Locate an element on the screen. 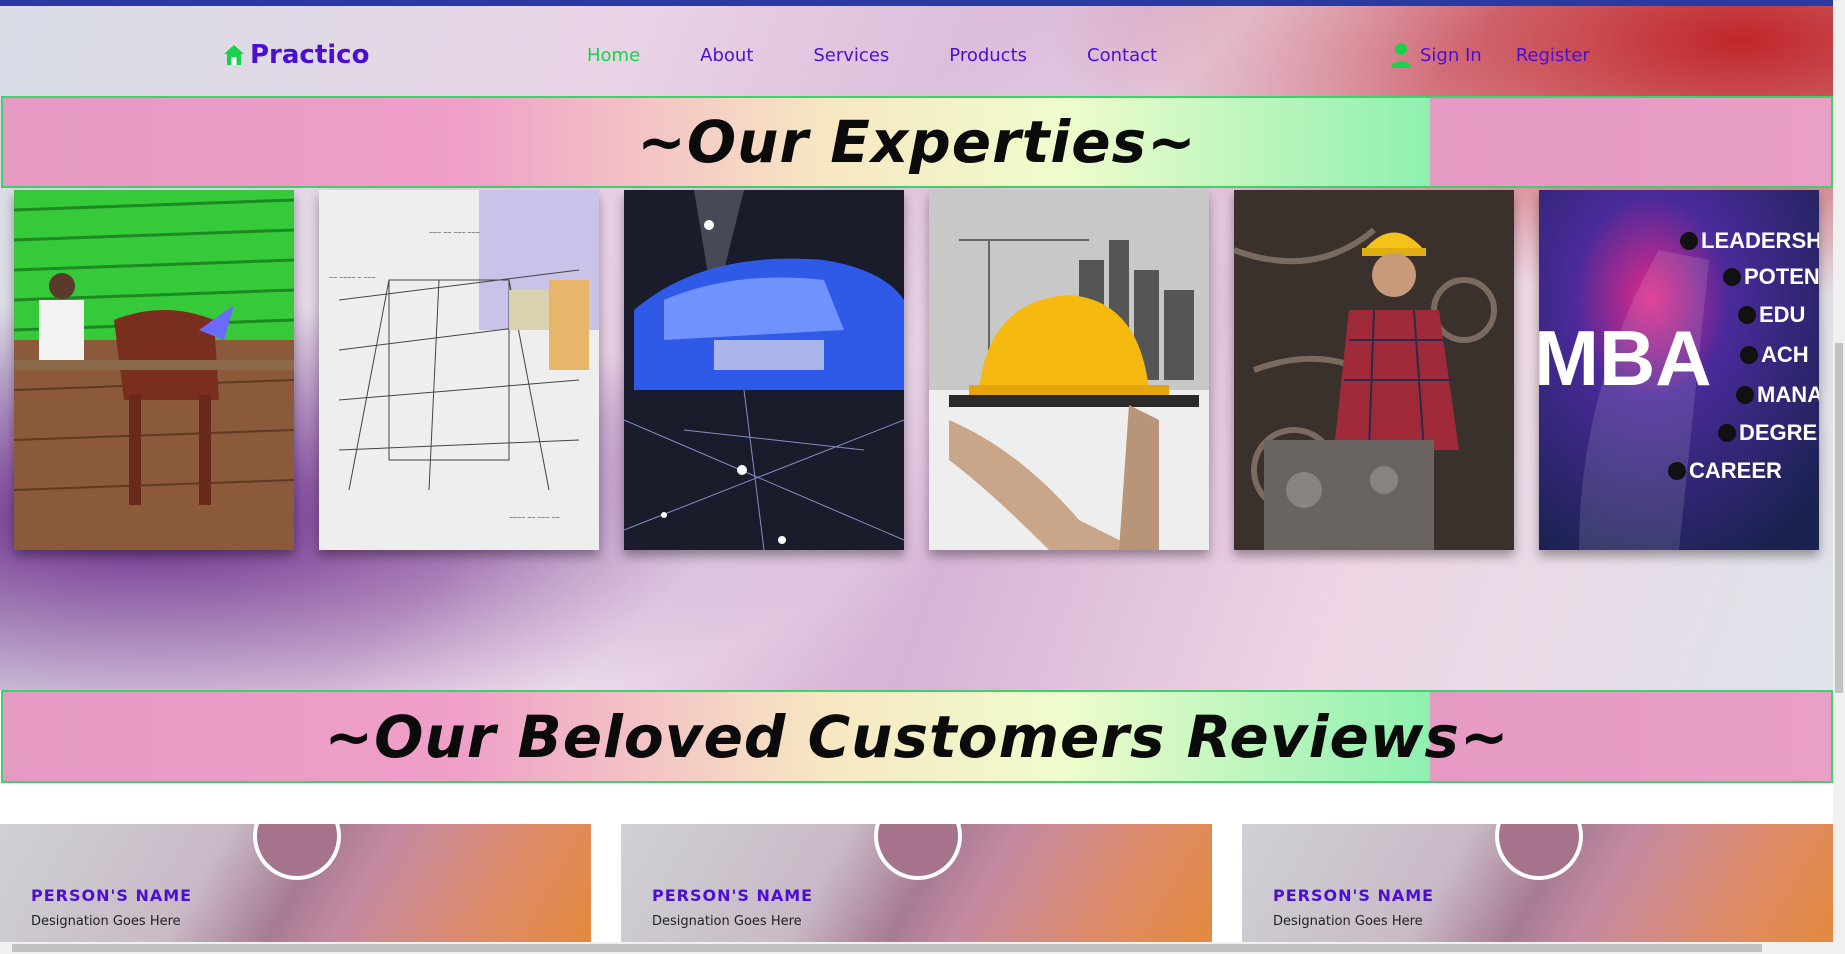 Image resolution: width=1845 pixels, height=954 pixels. mba-label: LEADERSH is located at coordinates (1760, 240).